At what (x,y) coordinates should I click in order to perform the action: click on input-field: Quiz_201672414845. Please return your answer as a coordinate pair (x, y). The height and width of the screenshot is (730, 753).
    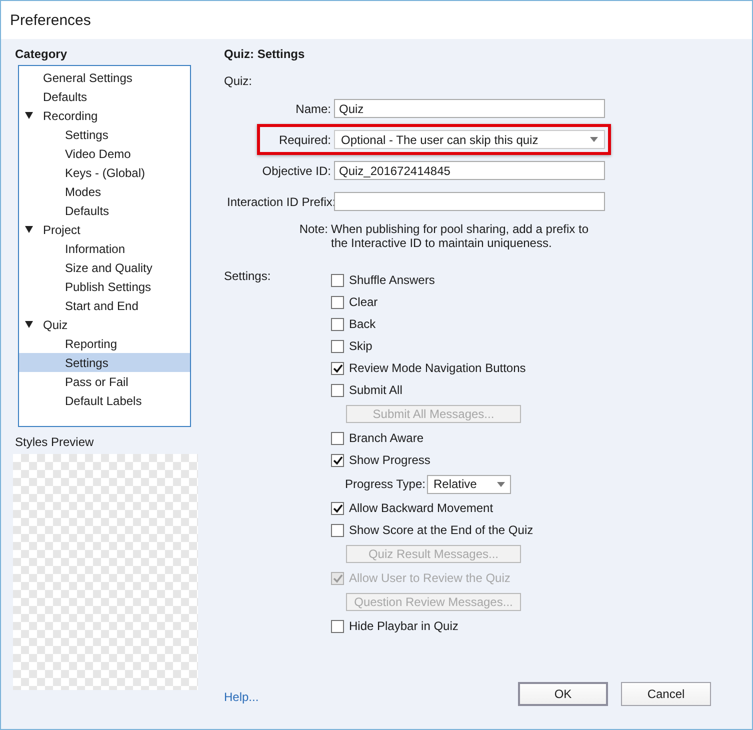
    Looking at the image, I should click on (469, 170).